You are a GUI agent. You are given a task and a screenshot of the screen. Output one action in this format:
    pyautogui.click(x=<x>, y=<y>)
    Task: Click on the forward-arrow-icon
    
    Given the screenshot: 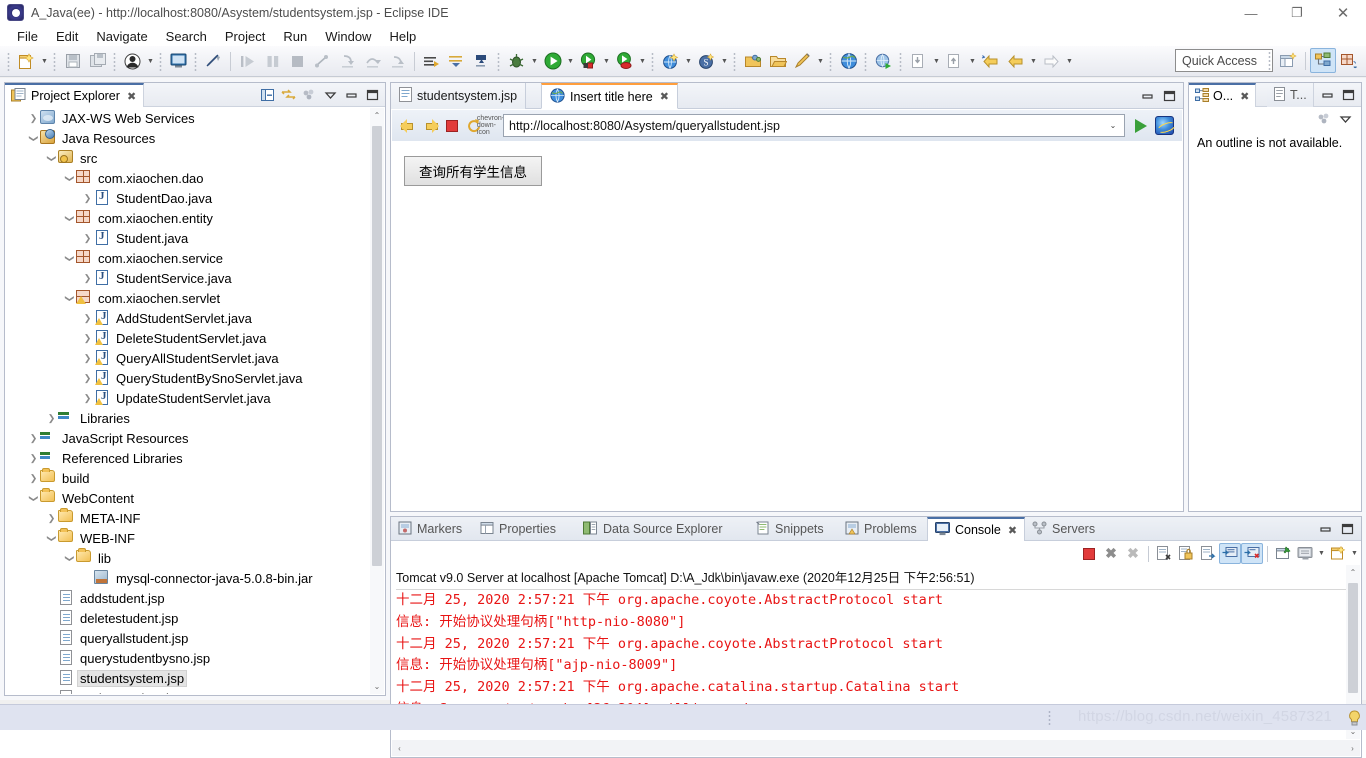 What is the action you would take?
    pyautogui.click(x=430, y=126)
    